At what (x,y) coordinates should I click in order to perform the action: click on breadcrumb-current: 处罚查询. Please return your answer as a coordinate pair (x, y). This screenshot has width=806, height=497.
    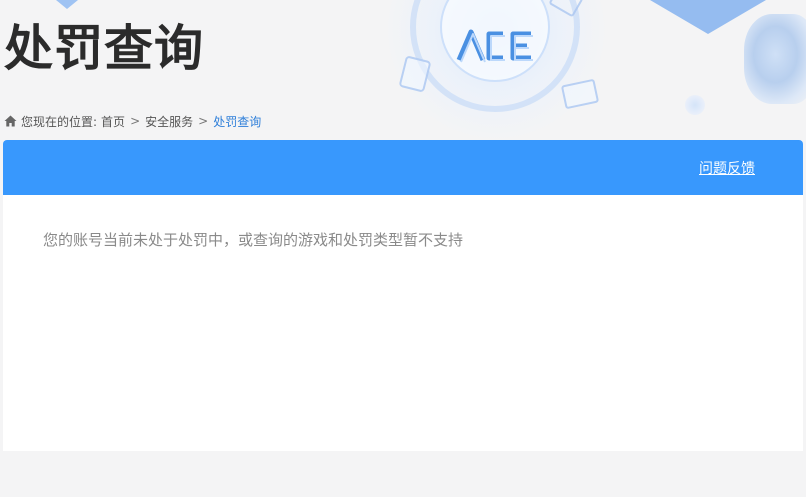
    Looking at the image, I should click on (237, 121).